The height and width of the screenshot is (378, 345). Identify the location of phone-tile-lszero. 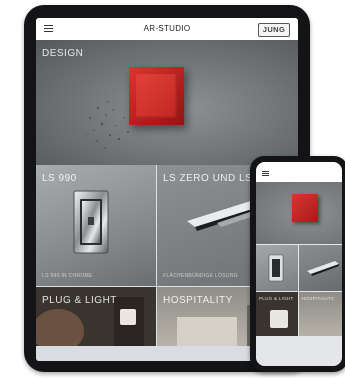
(320, 268).